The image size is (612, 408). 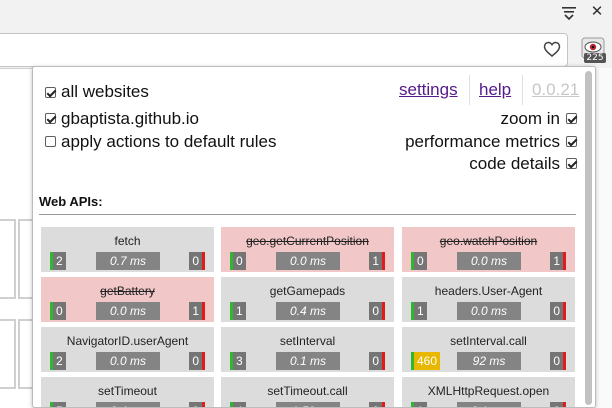 I want to click on close-icon: ✕, so click(x=597, y=12).